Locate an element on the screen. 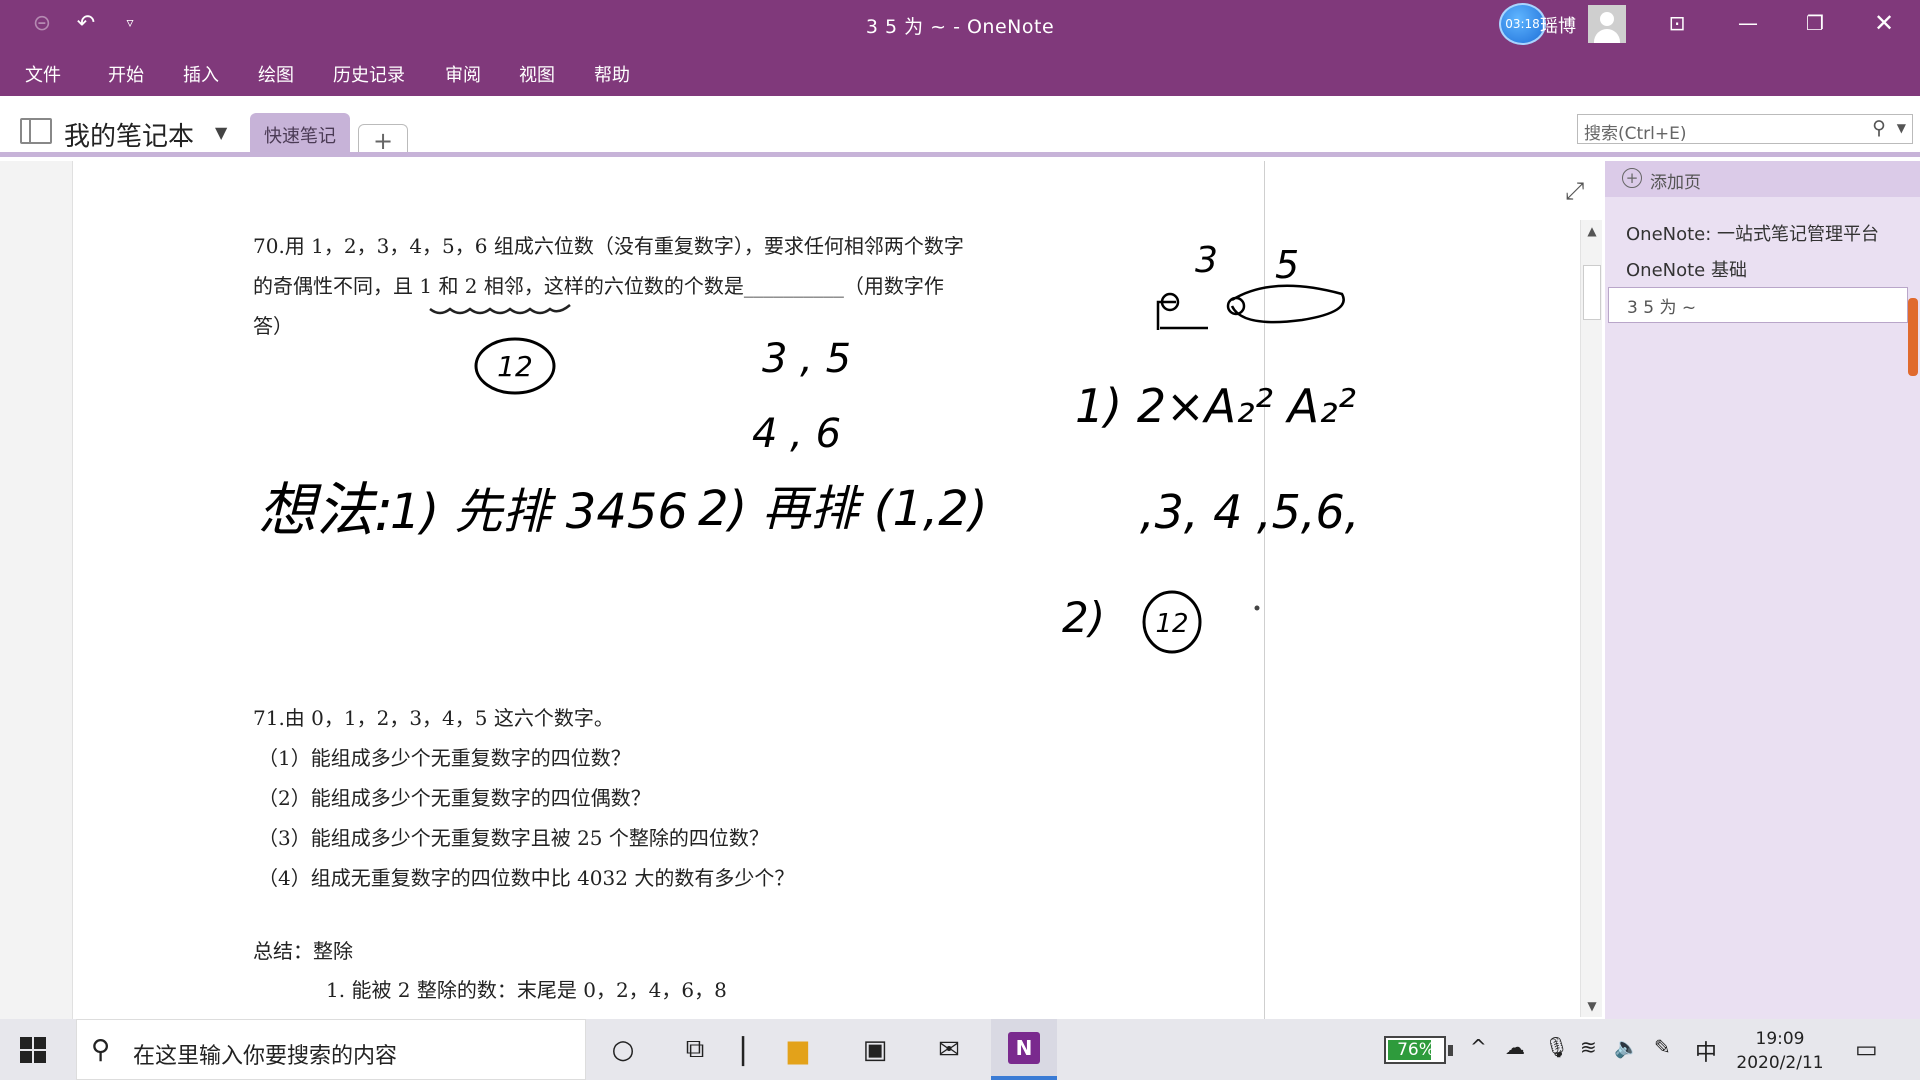 Image resolution: width=1920 pixels, height=1080 pixels. ink-circle-12-right-text: 12 is located at coordinates (1171, 624).